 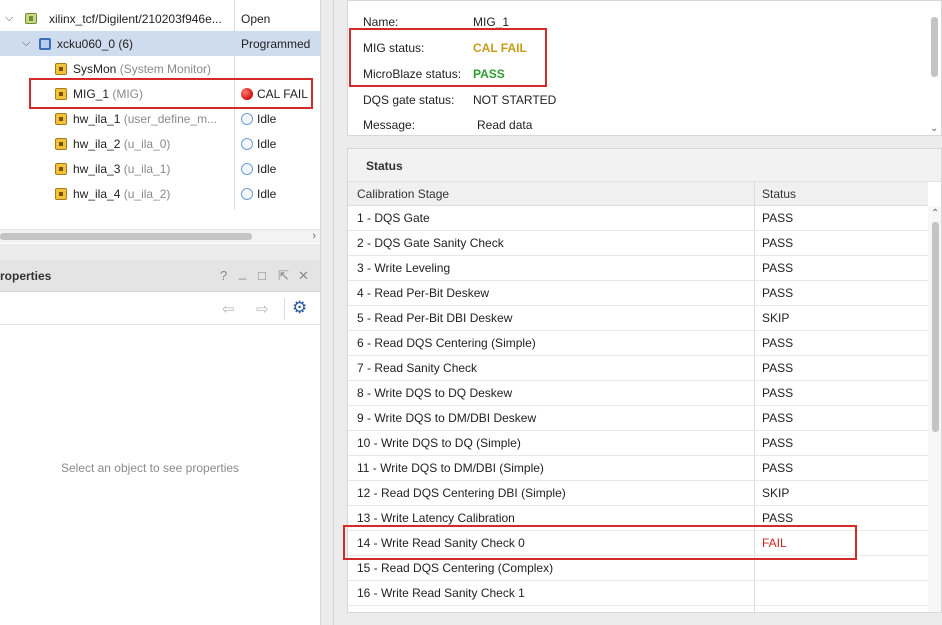 What do you see at coordinates (638, 418) in the screenshot?
I see `table-row: 9 - Write DQS to DM/DBI Deskew PASS` at bounding box center [638, 418].